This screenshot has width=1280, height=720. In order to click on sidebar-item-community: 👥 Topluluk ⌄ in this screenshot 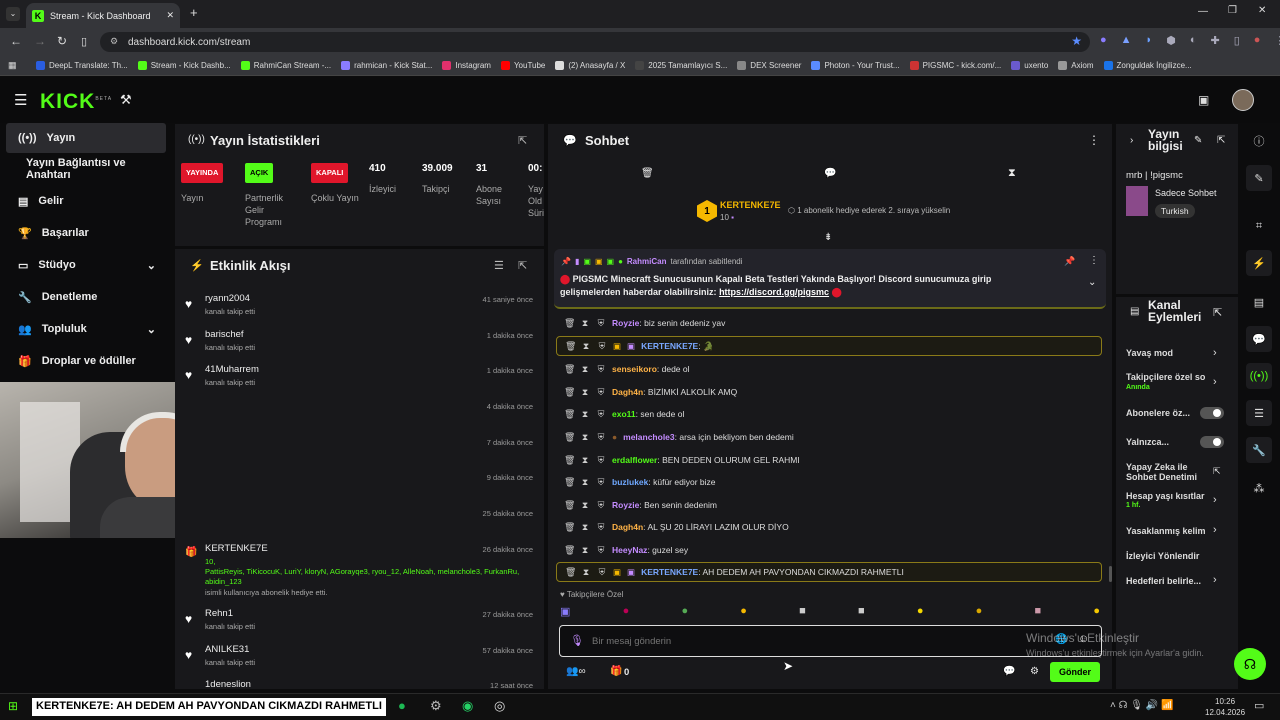, I will do `click(86, 329)`.